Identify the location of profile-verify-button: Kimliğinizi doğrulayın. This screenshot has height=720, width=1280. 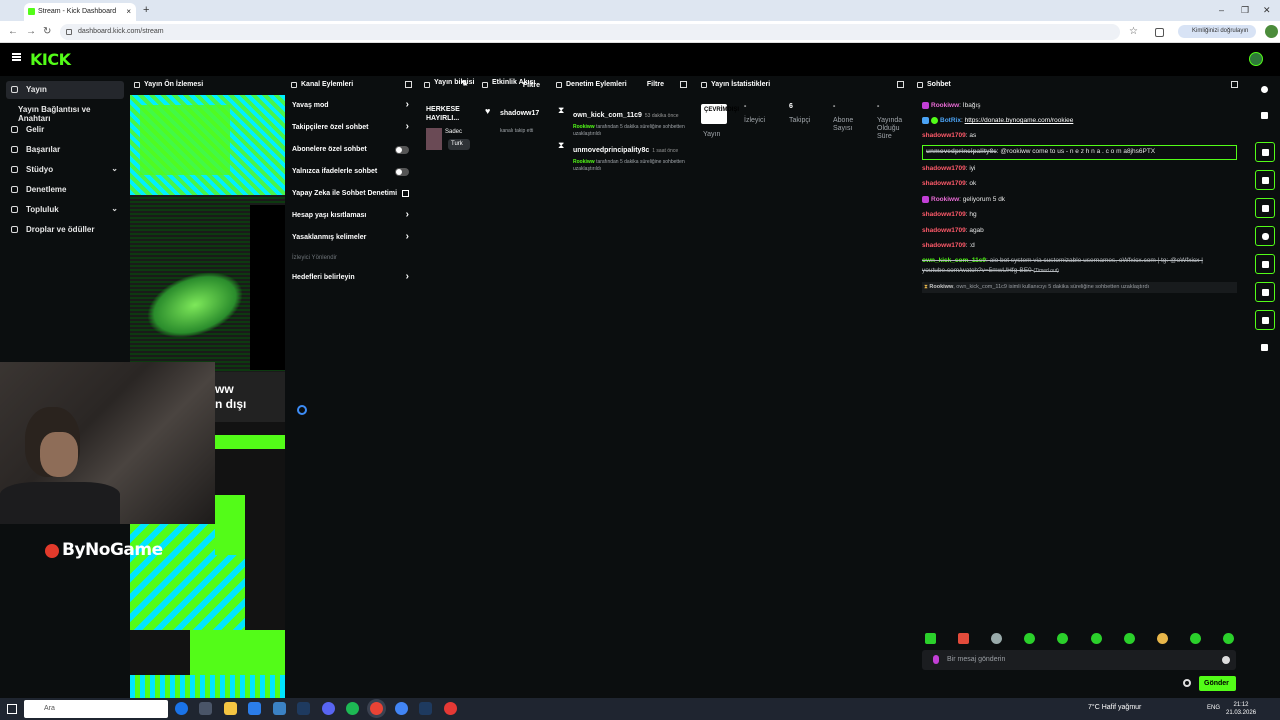
(1217, 31).